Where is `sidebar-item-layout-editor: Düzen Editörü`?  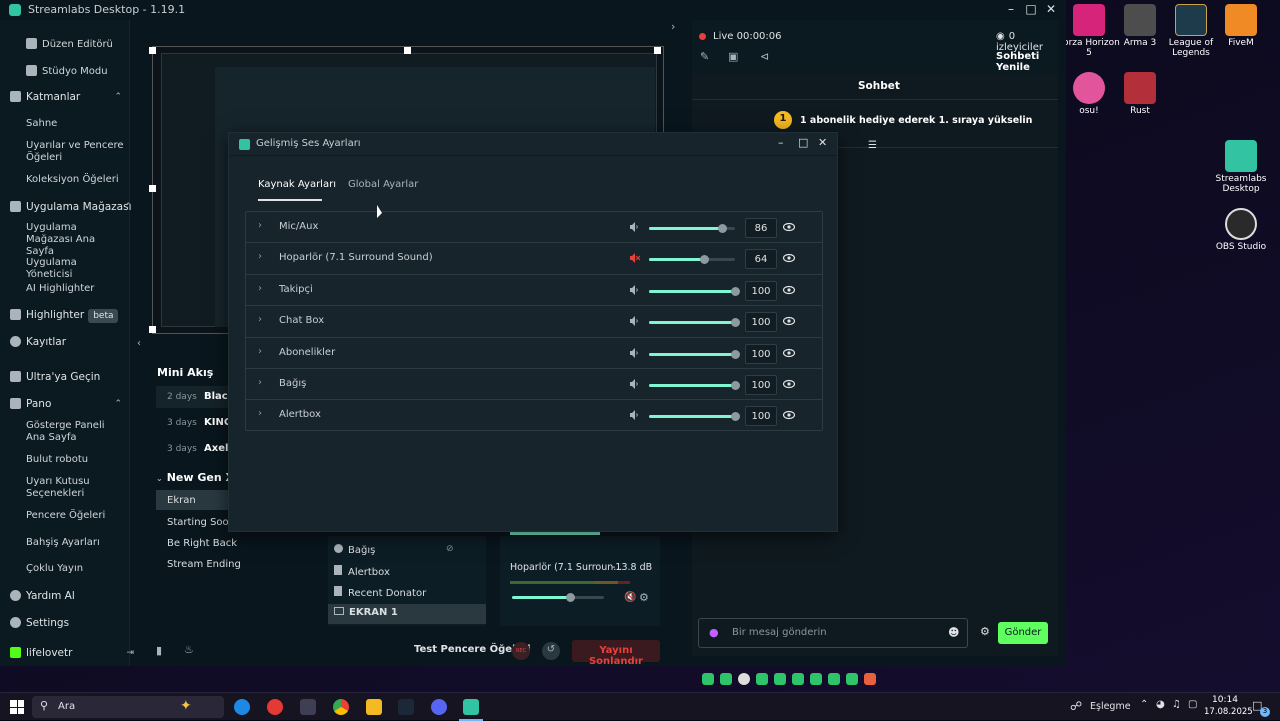 sidebar-item-layout-editor: Düzen Editörü is located at coordinates (76, 44).